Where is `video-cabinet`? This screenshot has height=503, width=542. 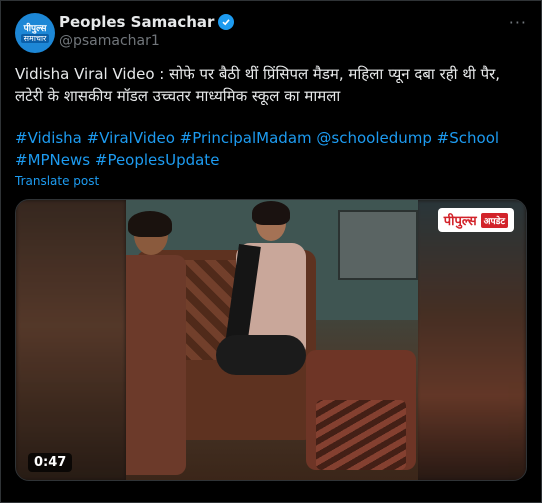
video-cabinet is located at coordinates (378, 245).